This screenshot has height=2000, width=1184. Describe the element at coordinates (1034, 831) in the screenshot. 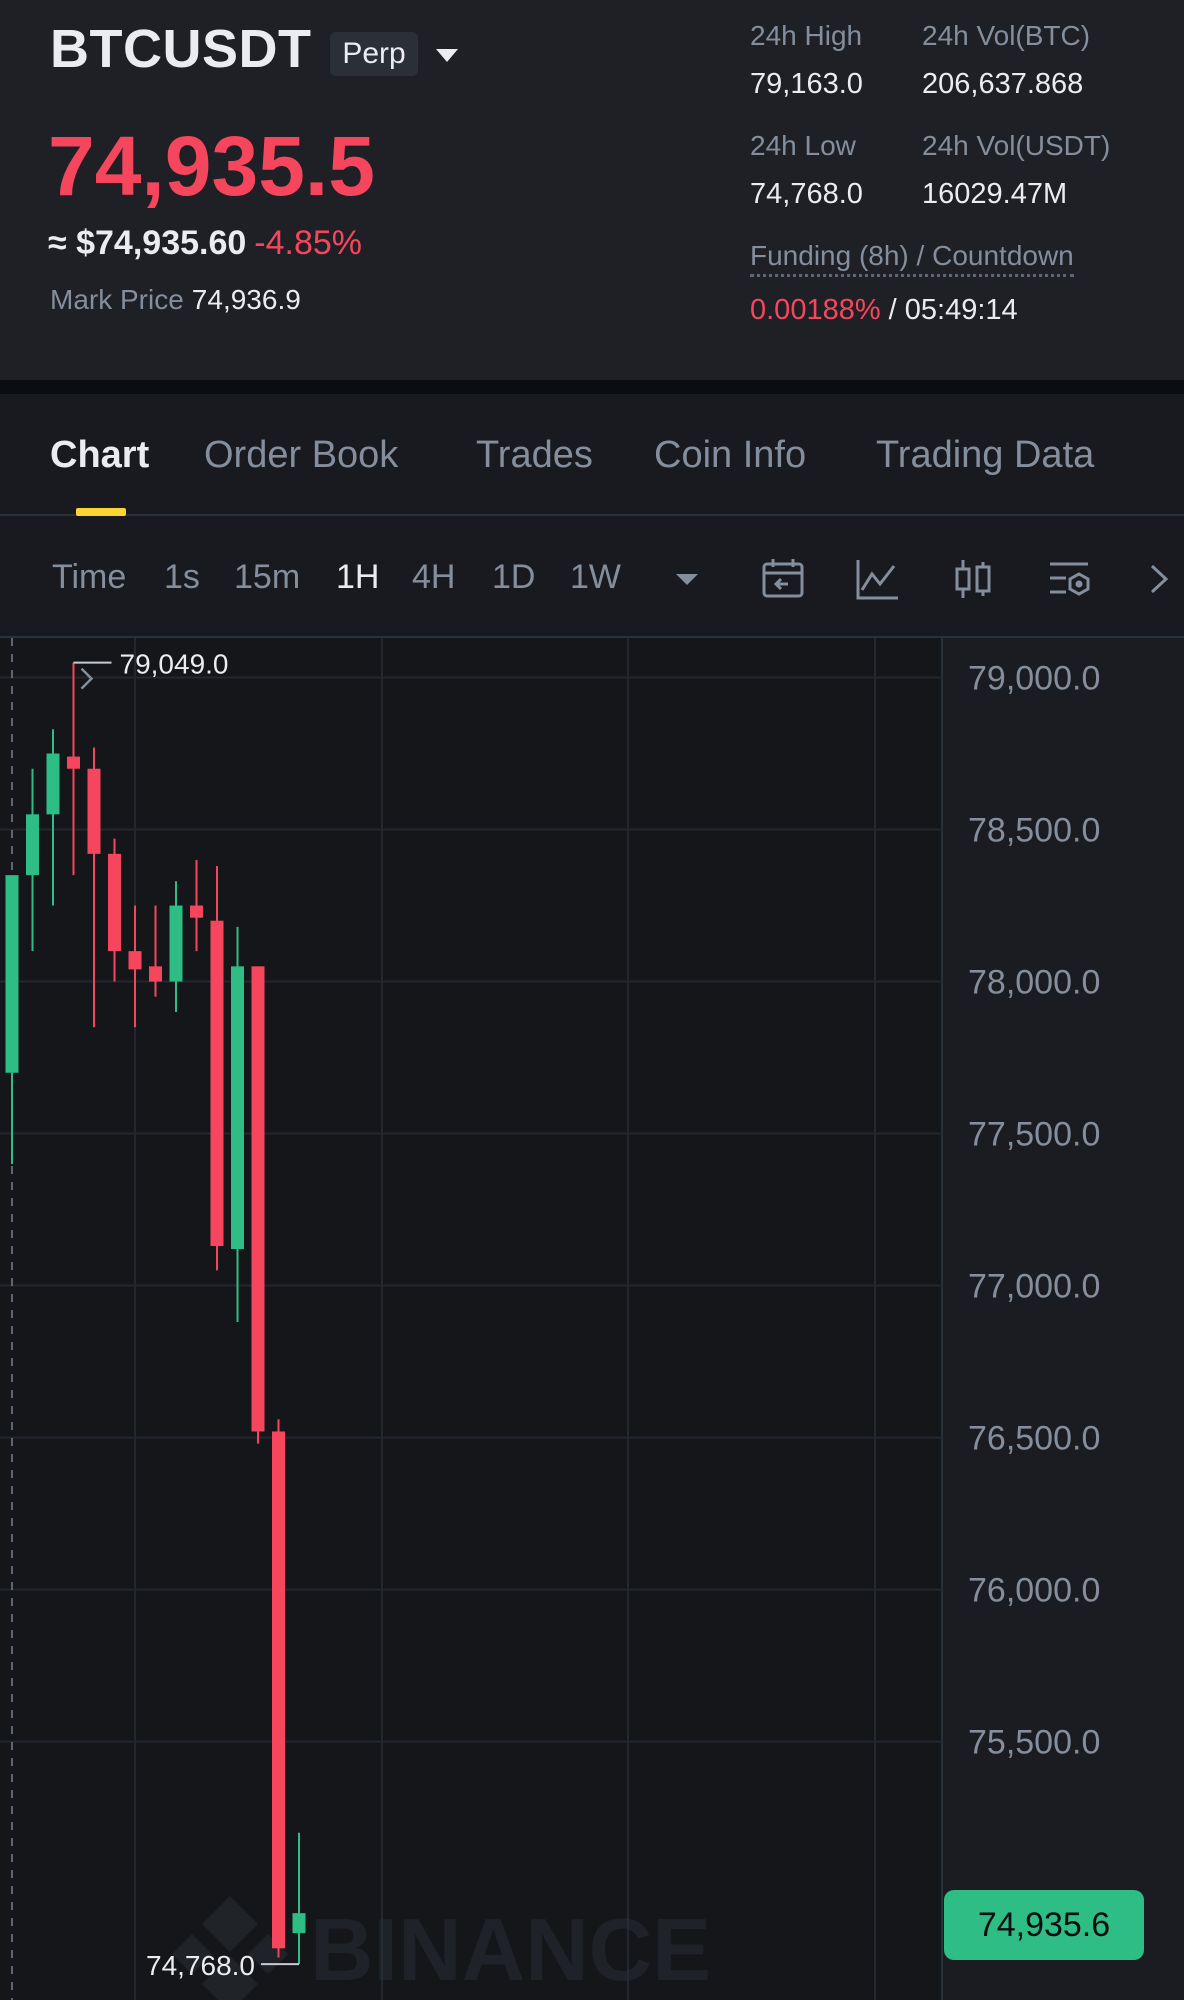

I see `y-axis-tick-label: 78,500.0` at that location.